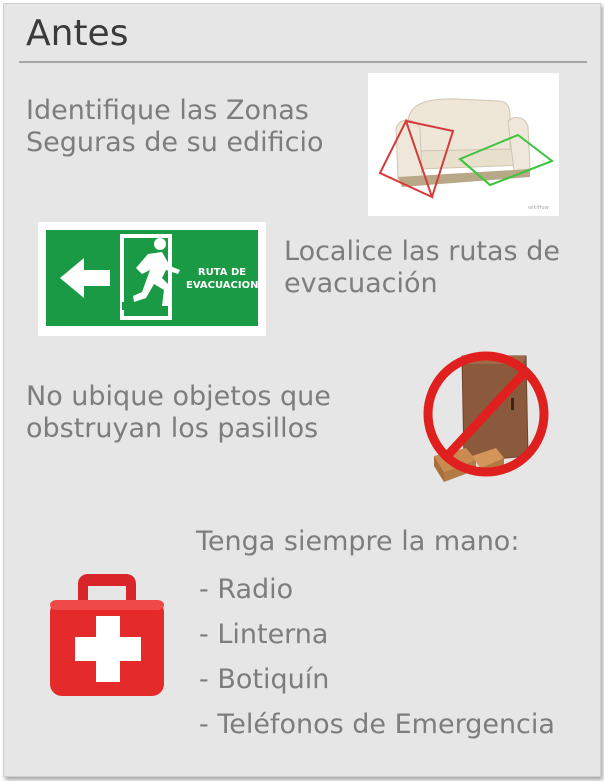 This screenshot has height=781, width=604. What do you see at coordinates (303, 62) in the screenshot?
I see `title-divider` at bounding box center [303, 62].